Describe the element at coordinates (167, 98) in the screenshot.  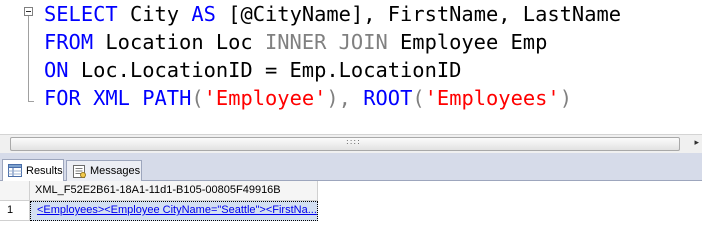
I see `sql-keyword: PATH` at that location.